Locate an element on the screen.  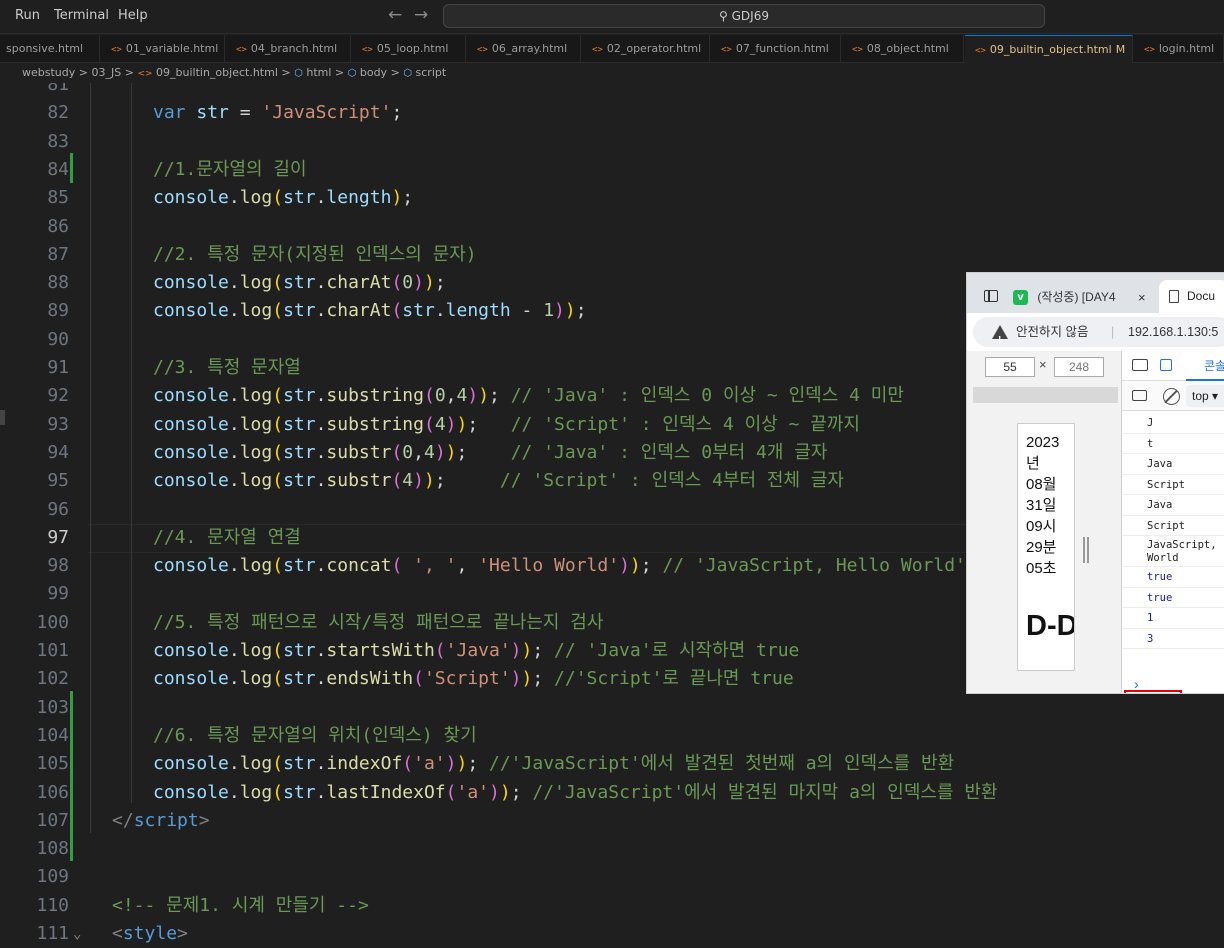
emulated-viewport: 2023 년 08월 31일 09시 29분 05초 D-DAY is located at coordinates (1046, 547).